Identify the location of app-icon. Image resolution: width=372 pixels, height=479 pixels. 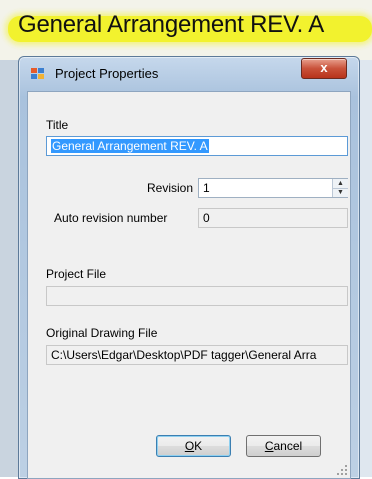
(38, 74).